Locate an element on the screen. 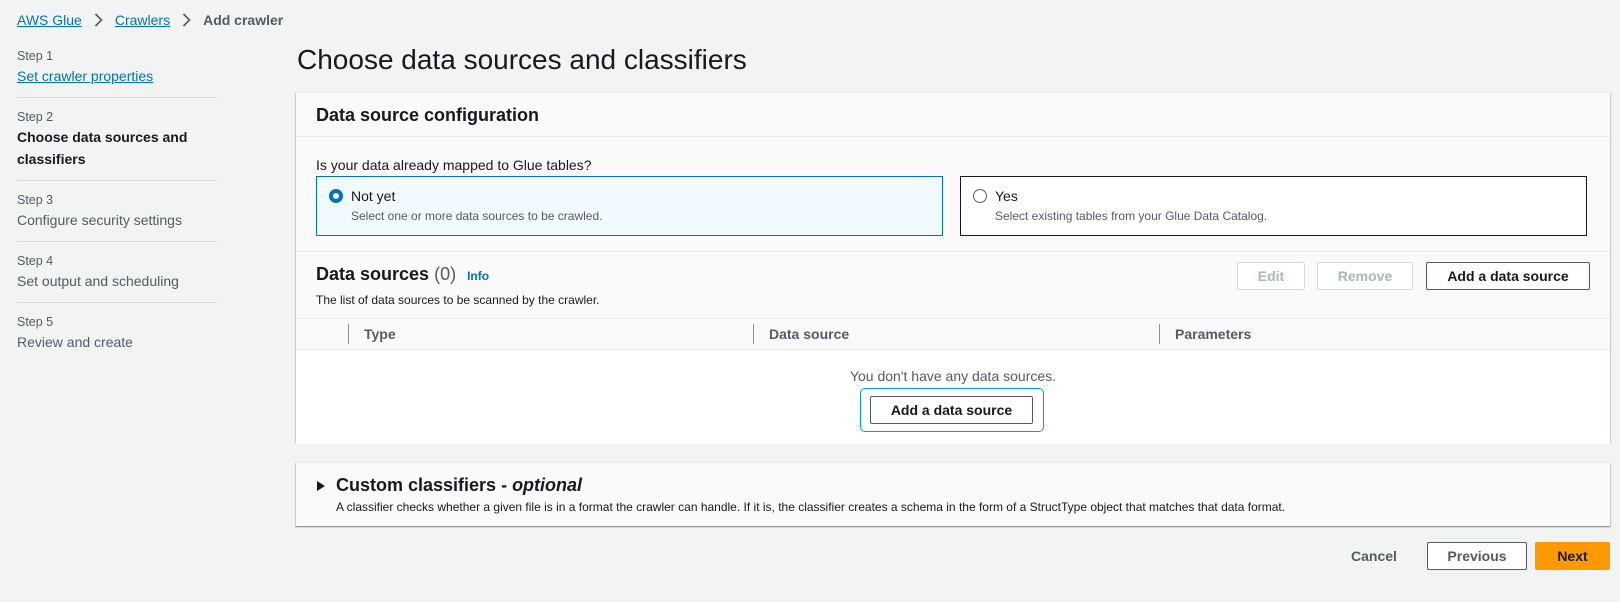 This screenshot has height=602, width=1620. step-number: Step 5 is located at coordinates (35, 322).